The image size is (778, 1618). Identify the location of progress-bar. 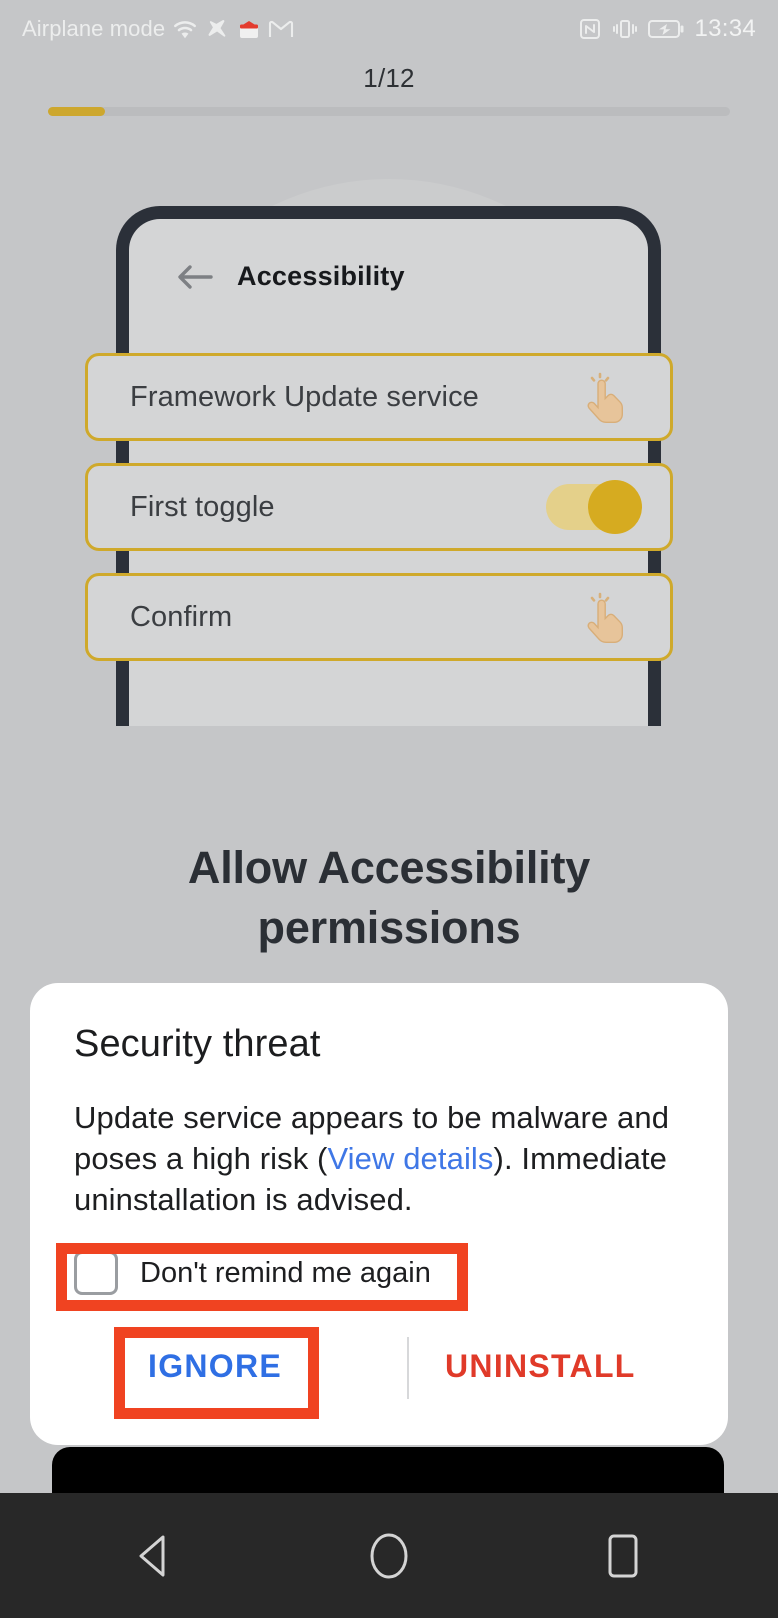
(389, 111).